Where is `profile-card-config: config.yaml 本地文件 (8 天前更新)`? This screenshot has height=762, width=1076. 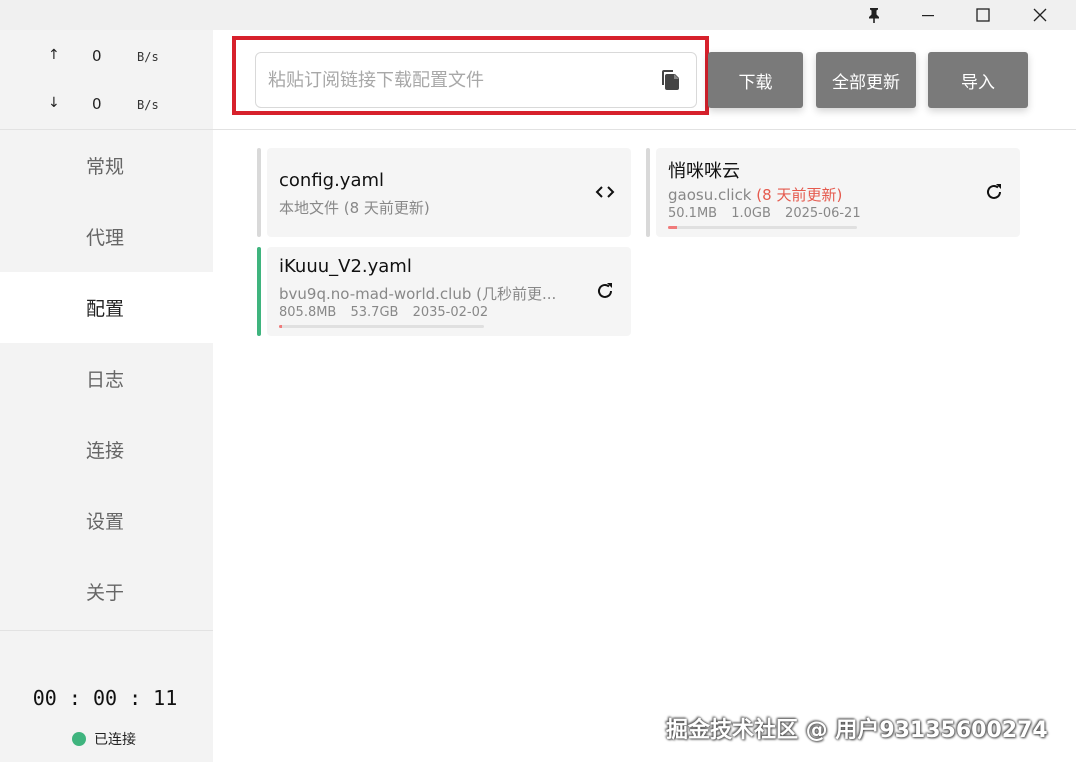 profile-card-config: config.yaml 本地文件 (8 天前更新) is located at coordinates (444, 192).